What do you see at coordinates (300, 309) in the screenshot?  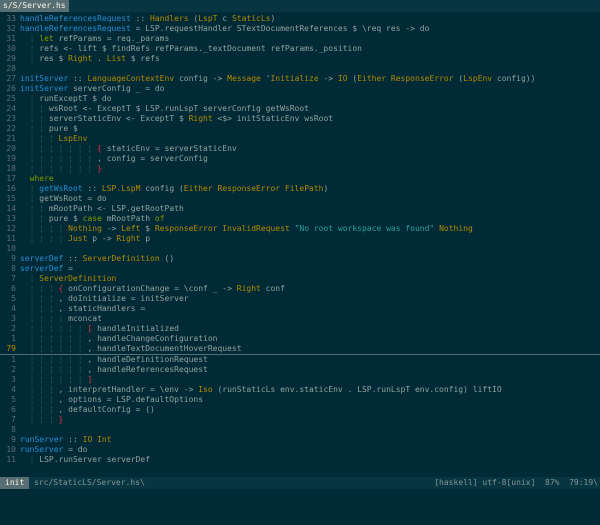 I see `code-line: 4 ¦ ¦ ¦ , staticHandlers =` at bounding box center [300, 309].